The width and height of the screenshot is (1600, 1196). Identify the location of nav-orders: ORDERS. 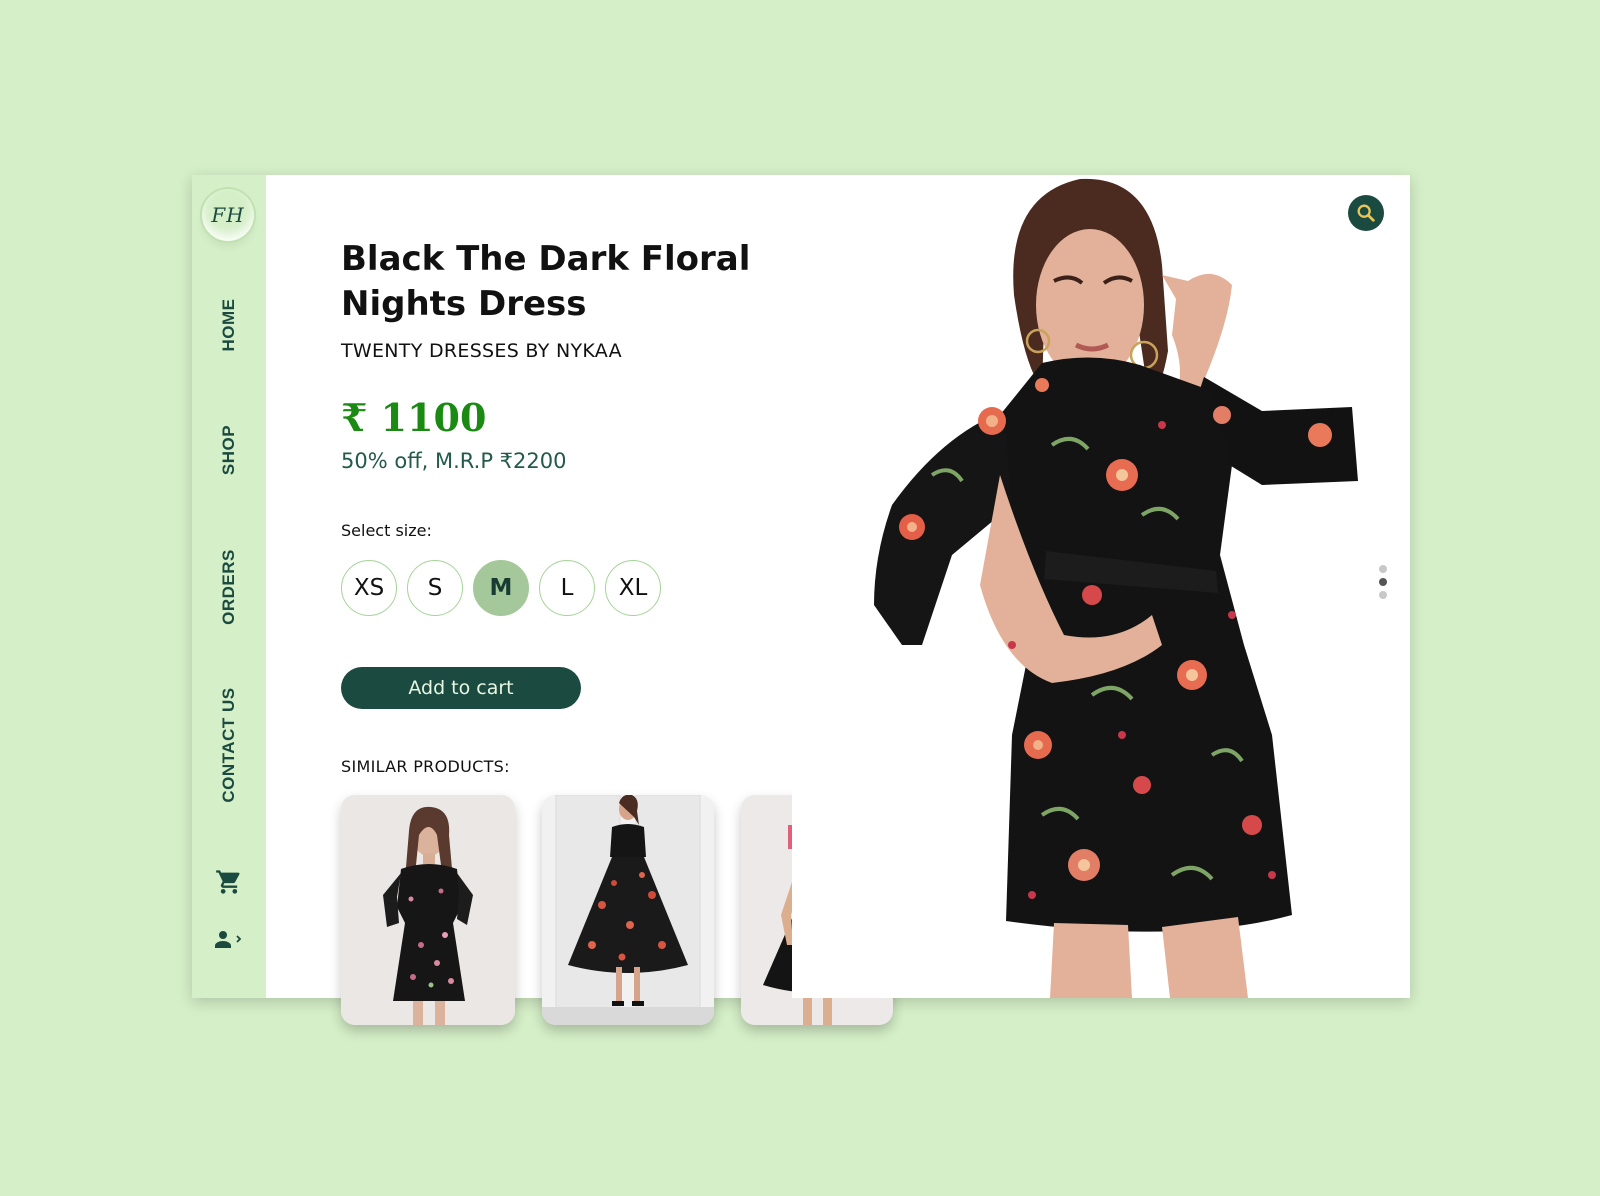
(229, 587).